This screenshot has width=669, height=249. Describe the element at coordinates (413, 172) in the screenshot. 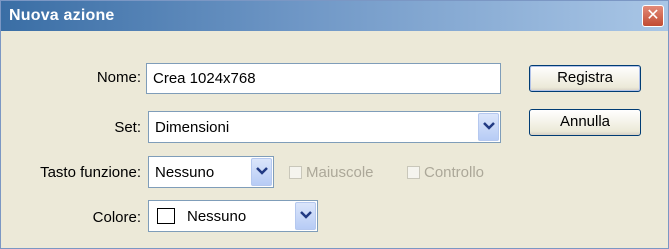

I see `control-checkbox` at that location.